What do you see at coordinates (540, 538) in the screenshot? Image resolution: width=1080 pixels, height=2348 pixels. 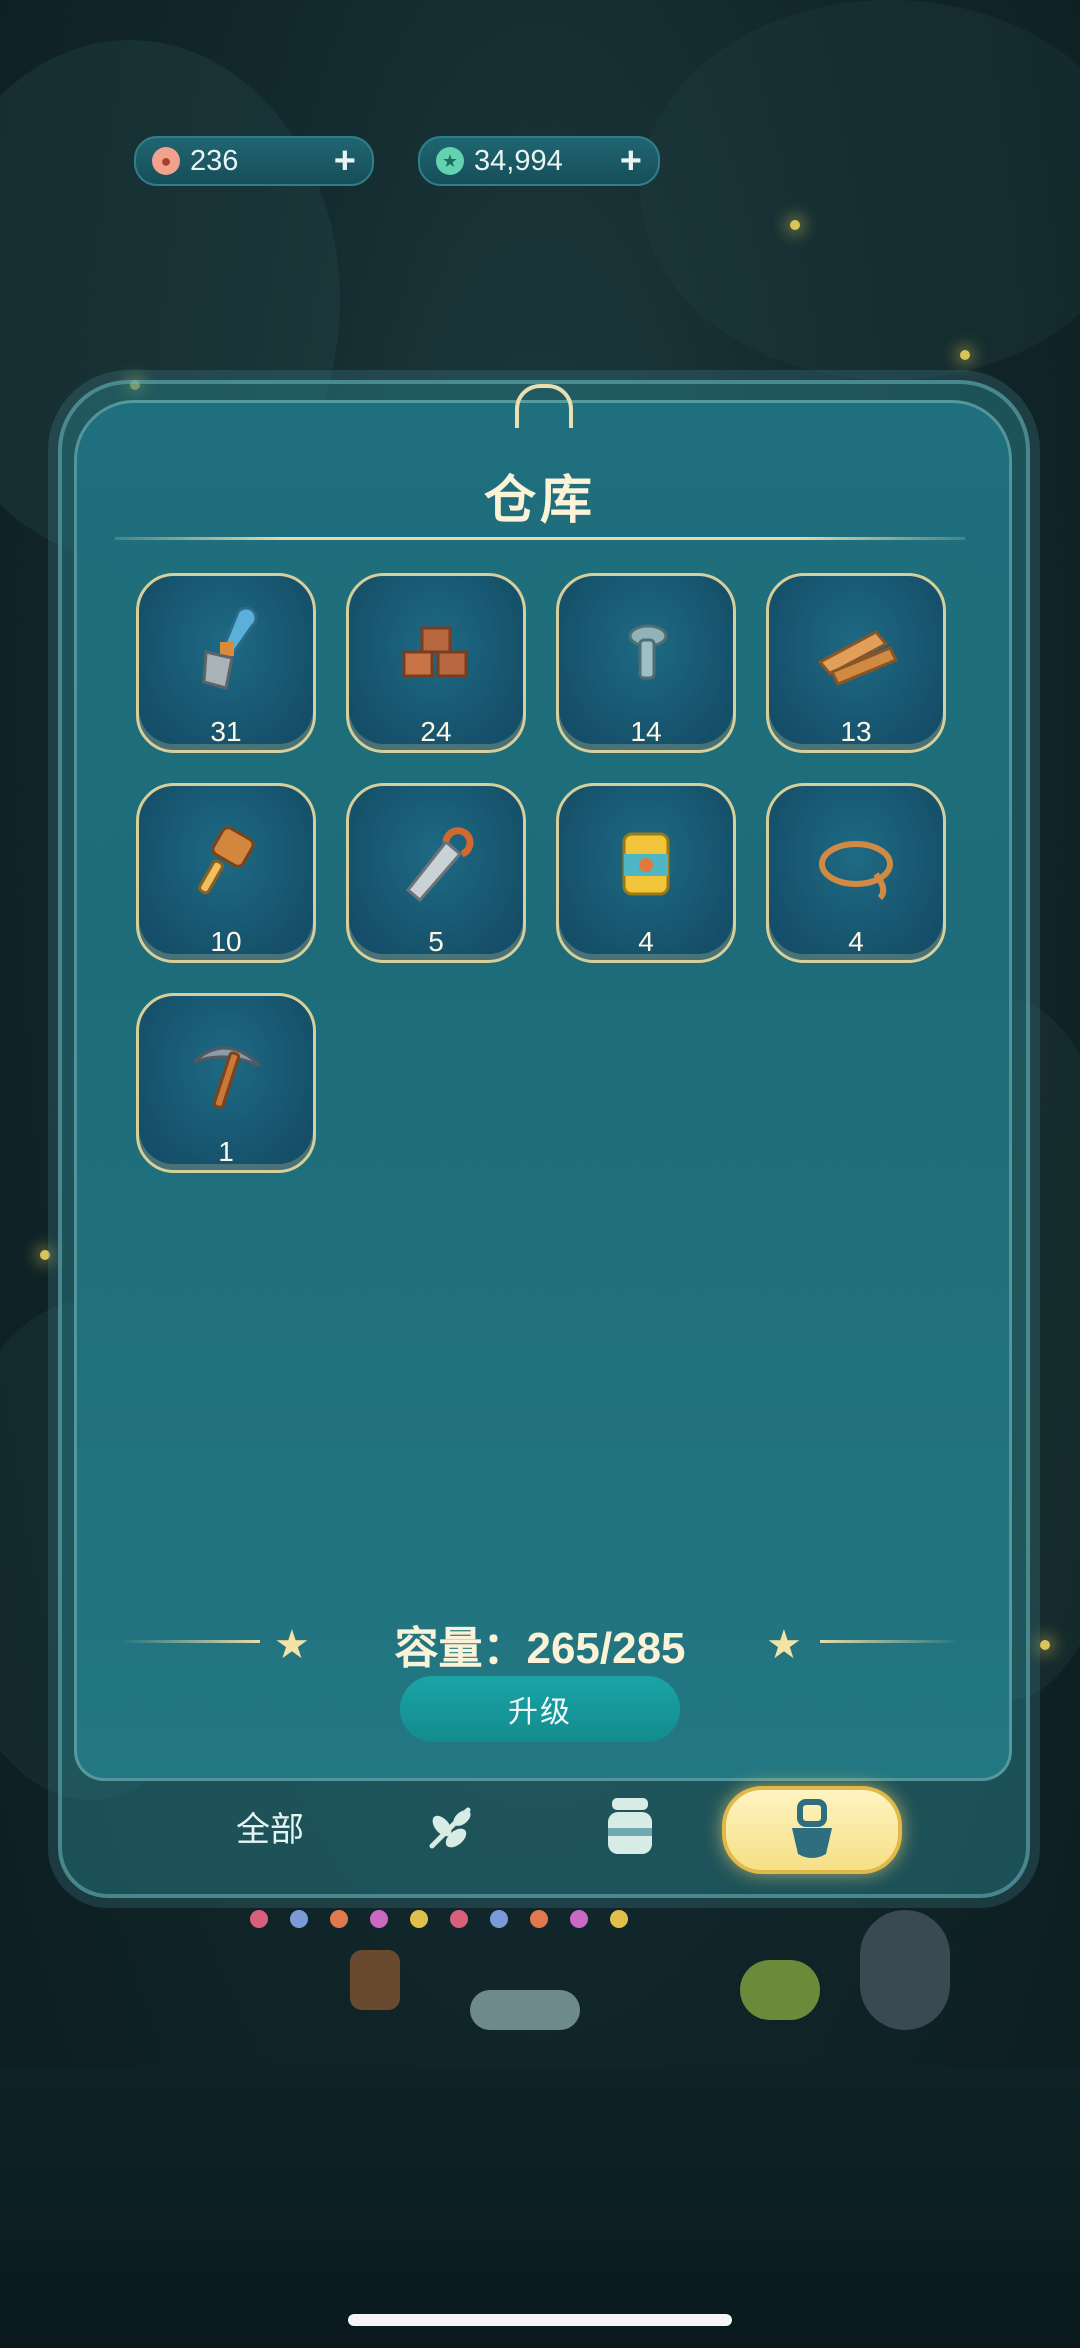 I see `title-divider` at bounding box center [540, 538].